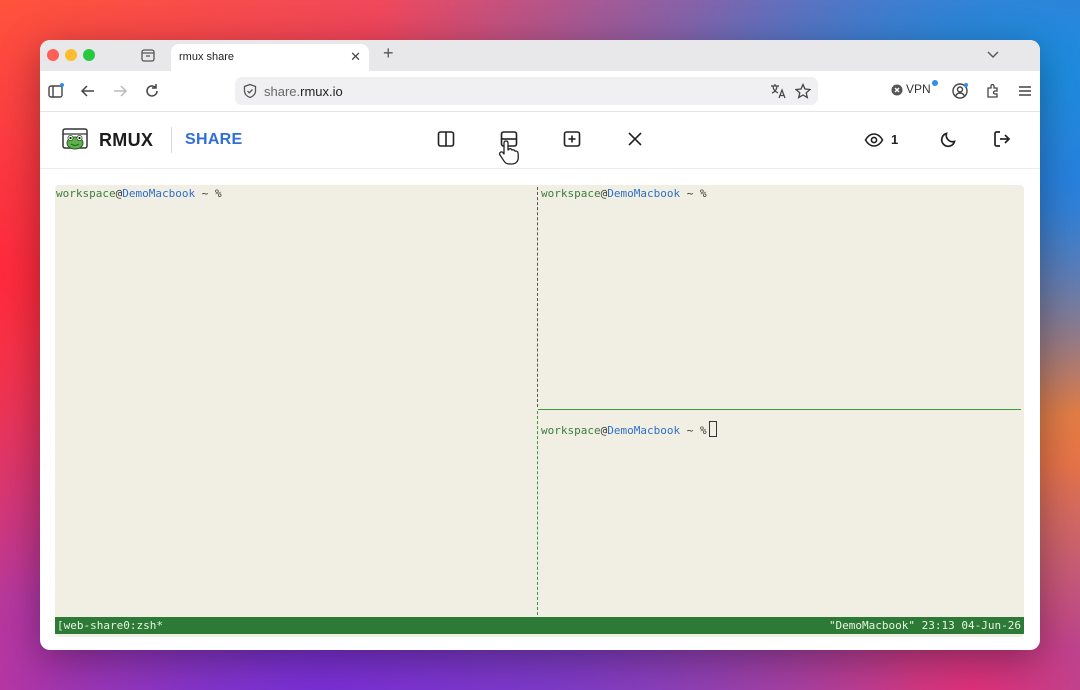  Describe the element at coordinates (712, 429) in the screenshot. I see `terminal-cursor` at that location.